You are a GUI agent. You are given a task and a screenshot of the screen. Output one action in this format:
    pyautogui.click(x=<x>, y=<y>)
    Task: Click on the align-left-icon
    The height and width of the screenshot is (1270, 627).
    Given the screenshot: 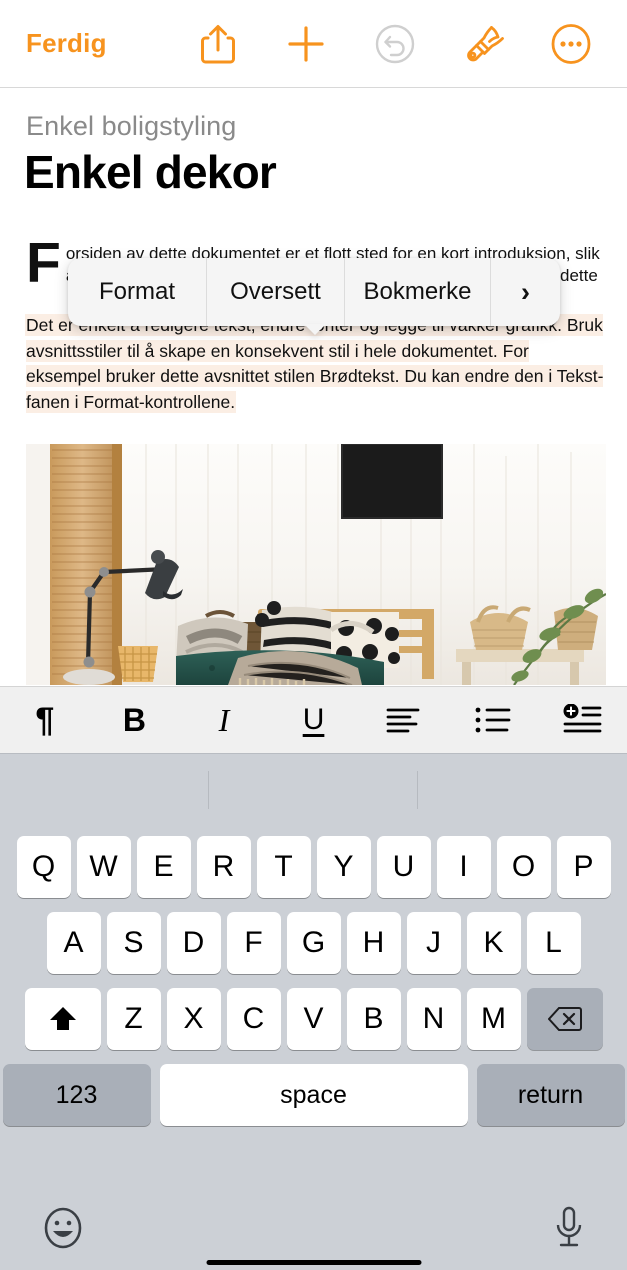 What is the action you would take?
    pyautogui.click(x=403, y=720)
    